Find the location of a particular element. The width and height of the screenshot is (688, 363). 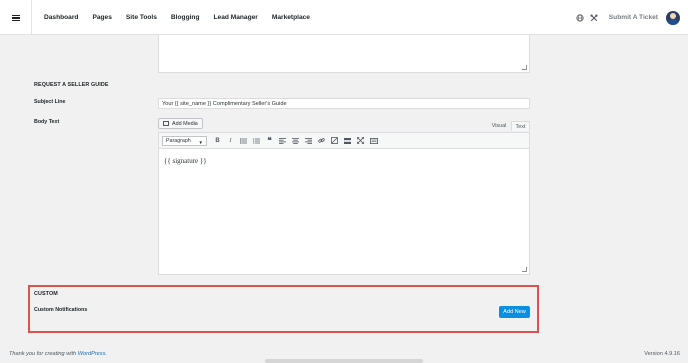

nav-item-marketplace: Marketplace is located at coordinates (291, 17).